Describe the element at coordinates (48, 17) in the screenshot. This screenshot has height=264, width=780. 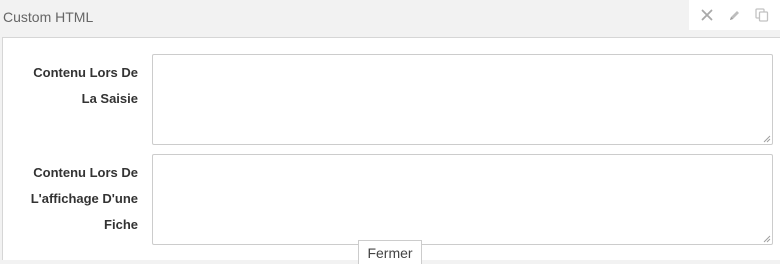
I see `widget-title: Custom HTML` at that location.